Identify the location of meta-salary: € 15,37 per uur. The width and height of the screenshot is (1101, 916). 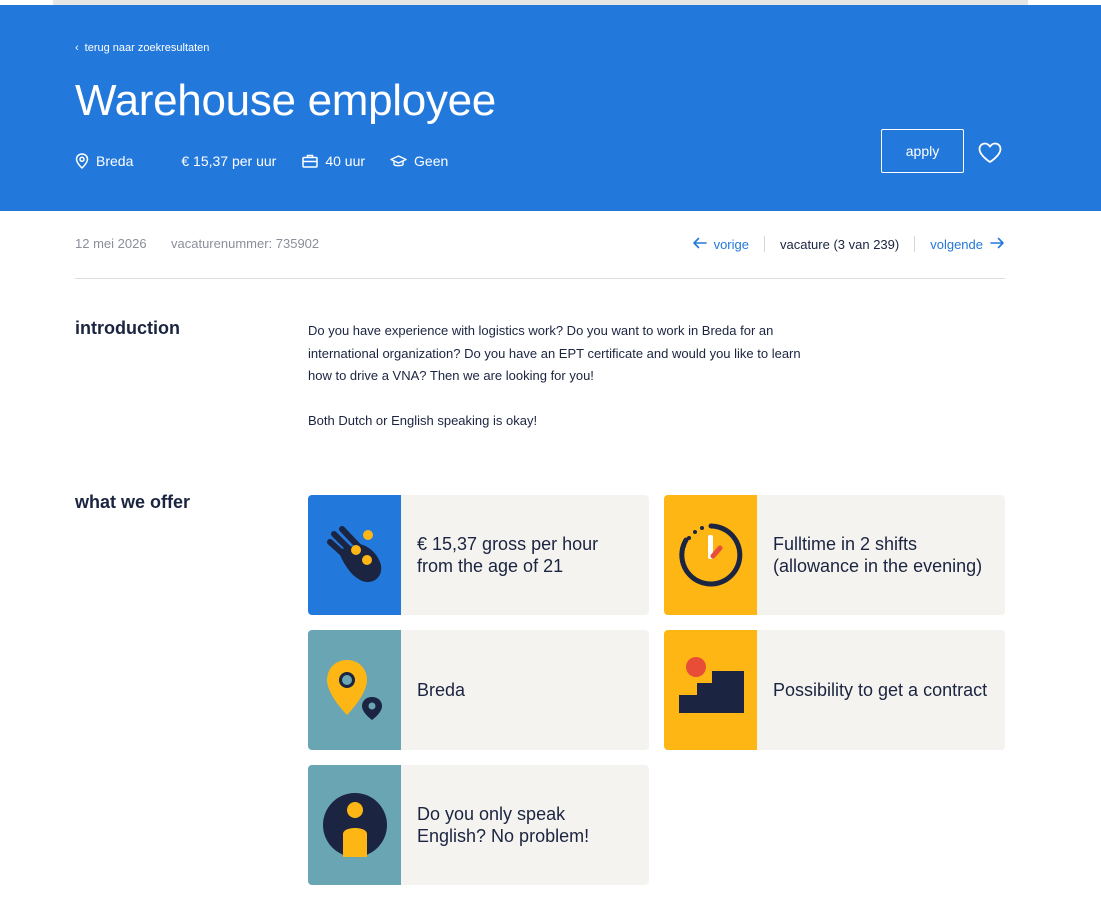
(228, 161).